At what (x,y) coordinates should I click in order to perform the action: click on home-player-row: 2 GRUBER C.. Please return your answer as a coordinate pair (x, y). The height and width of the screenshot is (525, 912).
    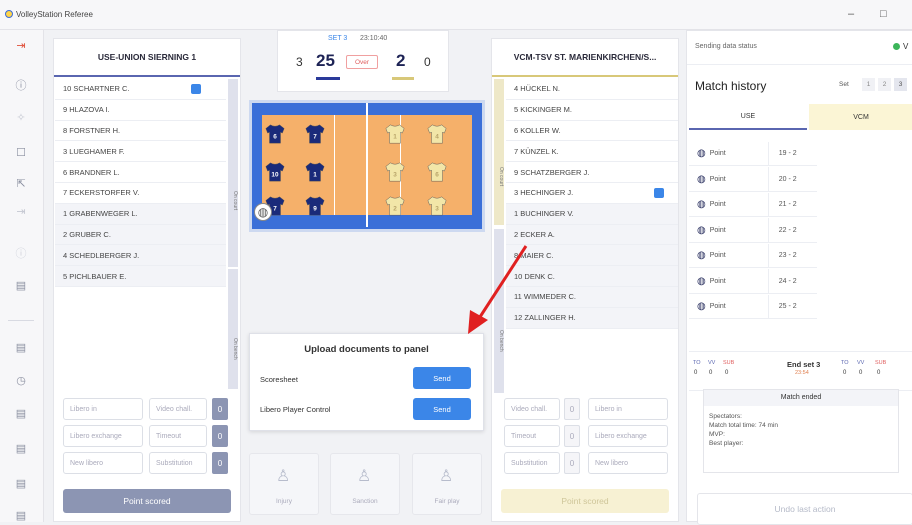
    Looking at the image, I should click on (140, 235).